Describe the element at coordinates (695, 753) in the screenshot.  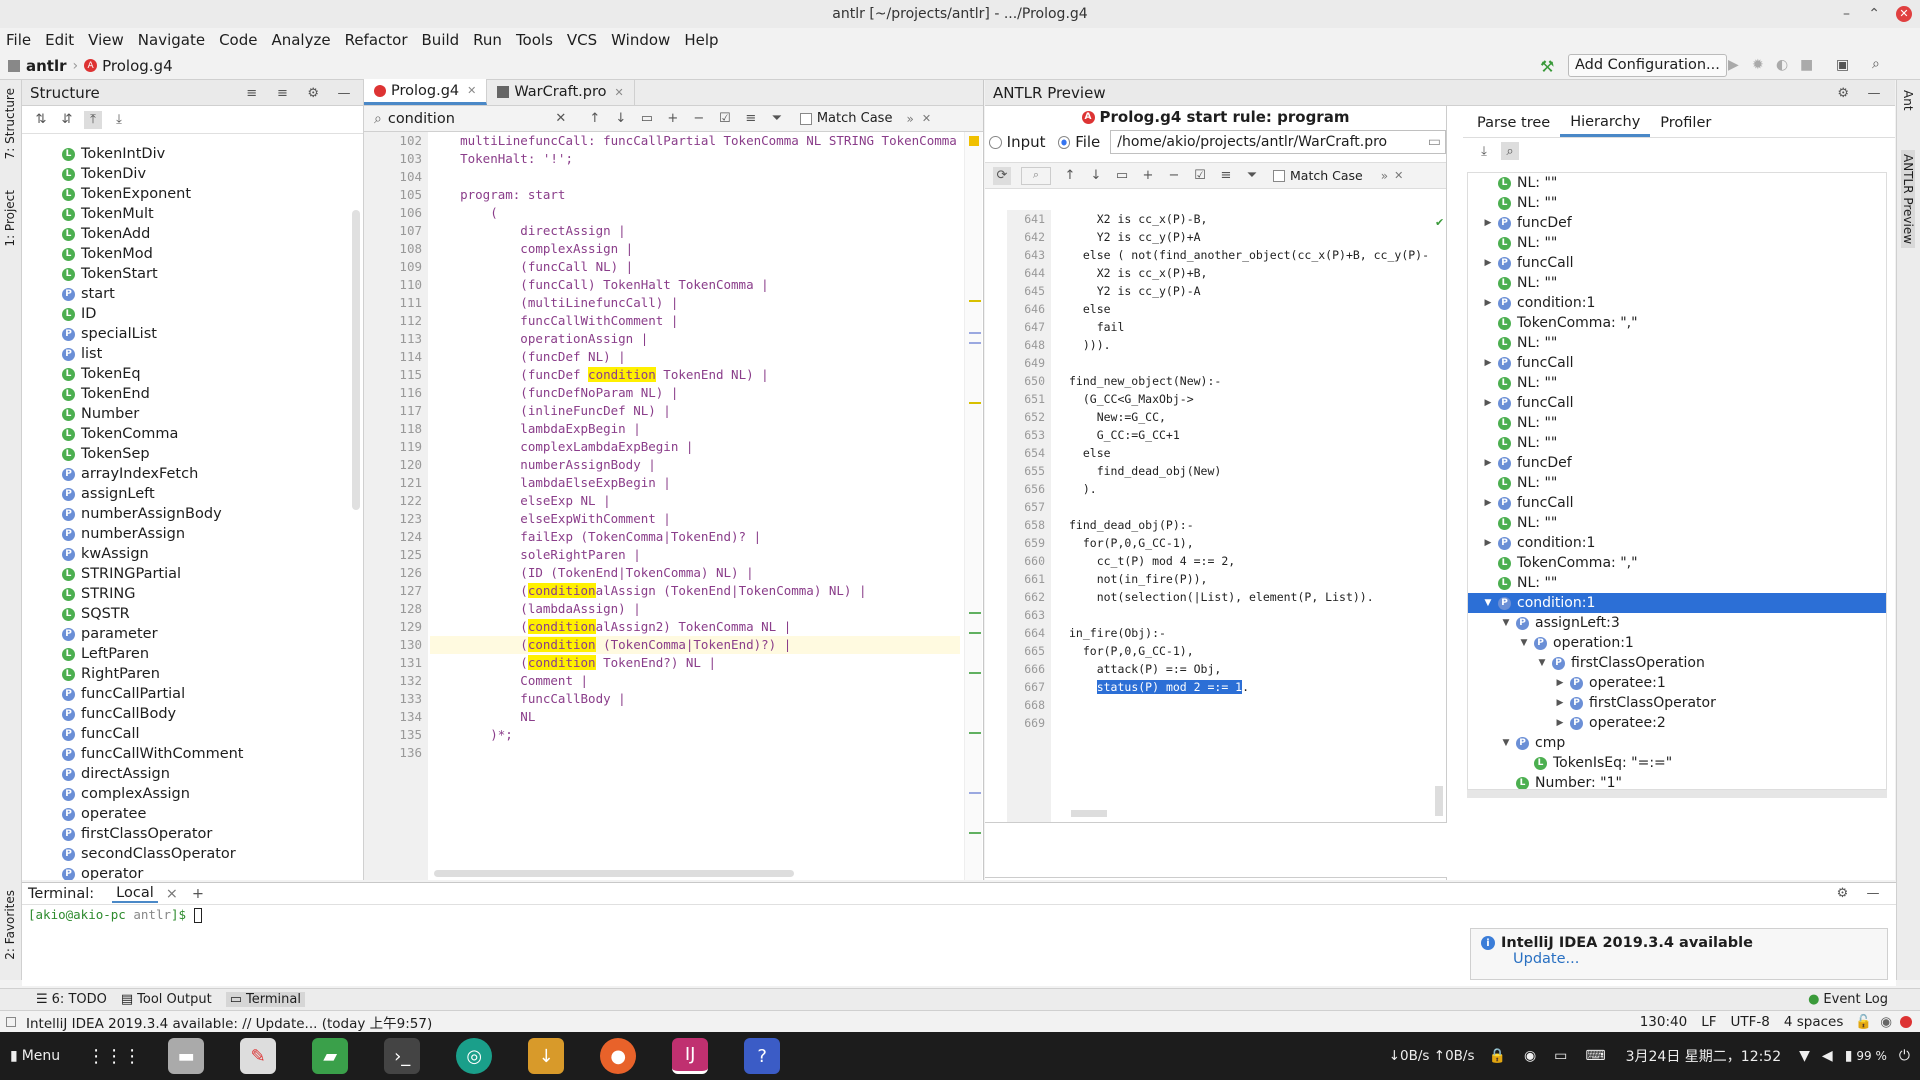
I see `code-line` at that location.